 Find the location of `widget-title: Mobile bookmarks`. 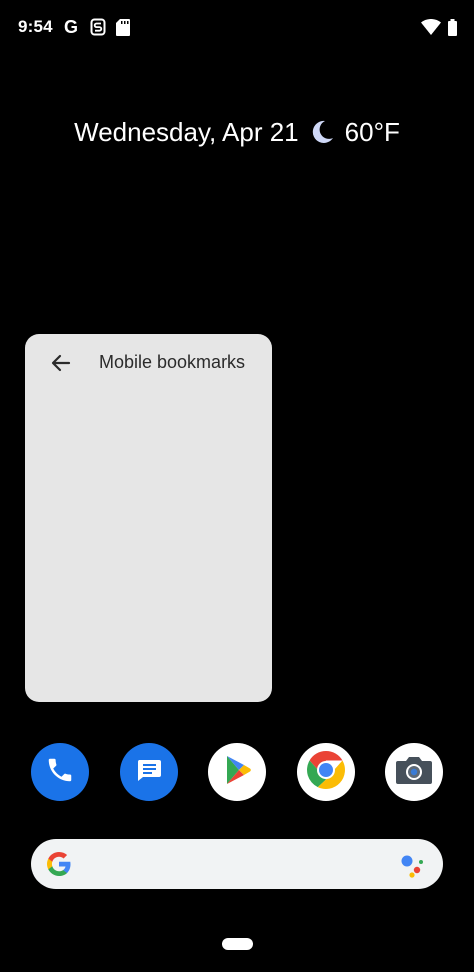

widget-title: Mobile bookmarks is located at coordinates (172, 362).